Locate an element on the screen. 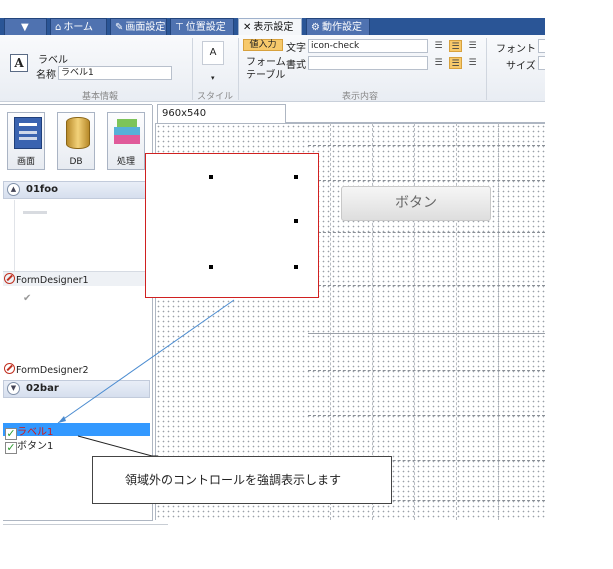 Image resolution: width=613 pixels, height=569 pixels. pointer-arrowhead is located at coordinates (62, 419).